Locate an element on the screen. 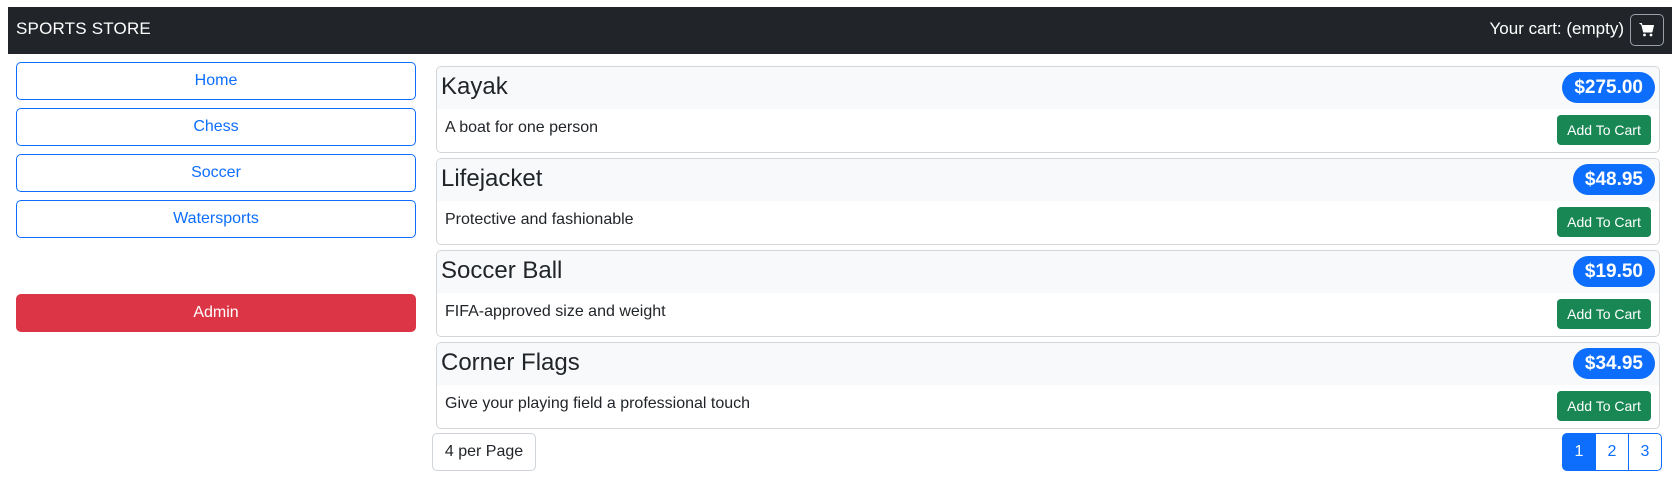  category-button-soccer: Soccer is located at coordinates (216, 173).